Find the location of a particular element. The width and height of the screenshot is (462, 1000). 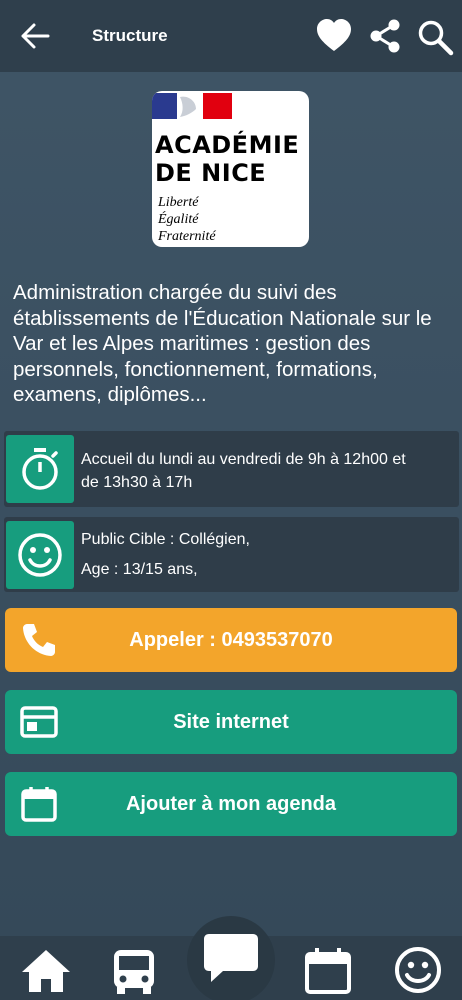

hours-line-2: de 13h30 à 17h is located at coordinates (137, 482).